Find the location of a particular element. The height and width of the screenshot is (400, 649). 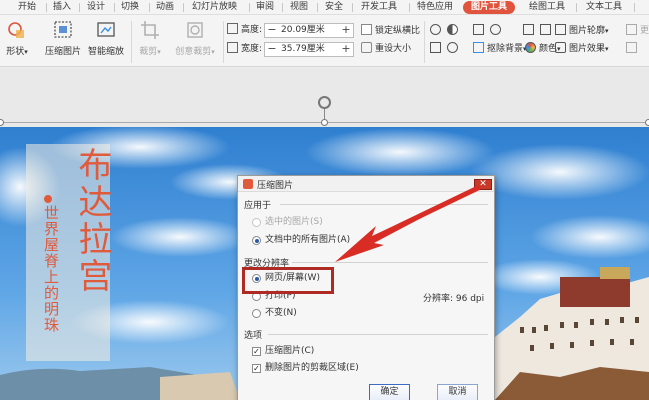

ok-button: 确定 is located at coordinates (389, 392).